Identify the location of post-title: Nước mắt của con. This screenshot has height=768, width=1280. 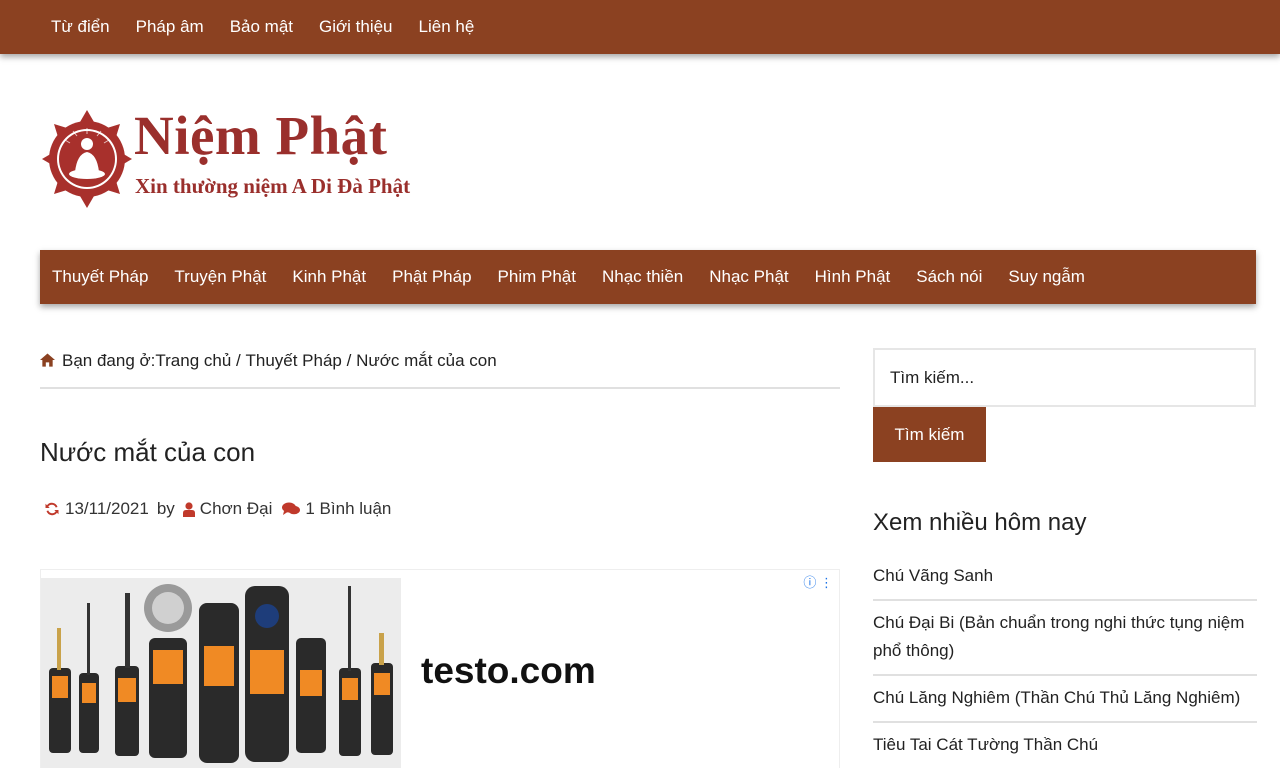
(148, 452).